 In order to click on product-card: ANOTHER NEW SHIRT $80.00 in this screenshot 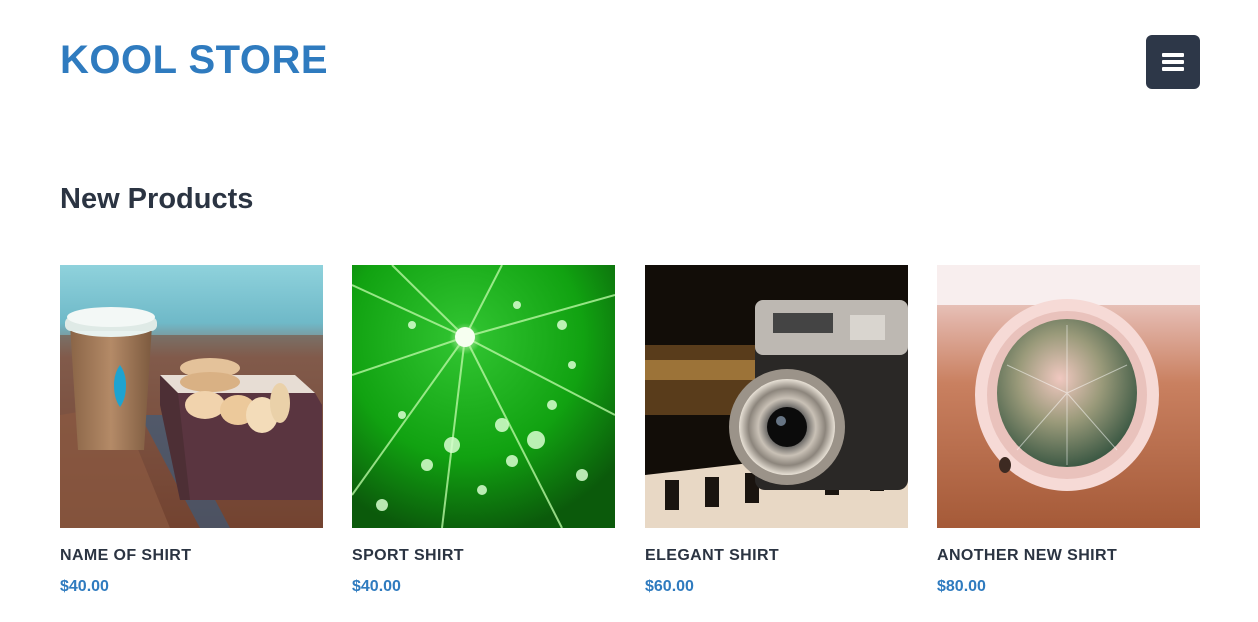, I will do `click(1068, 430)`.